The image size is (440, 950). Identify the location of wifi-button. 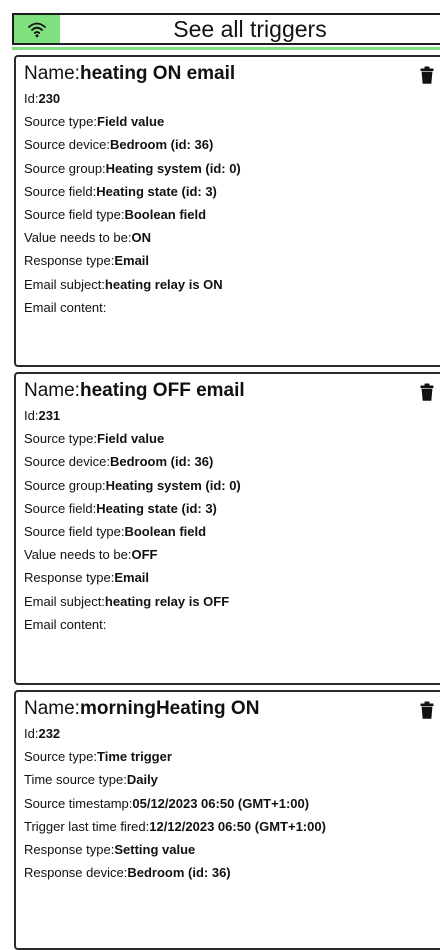
(37, 29).